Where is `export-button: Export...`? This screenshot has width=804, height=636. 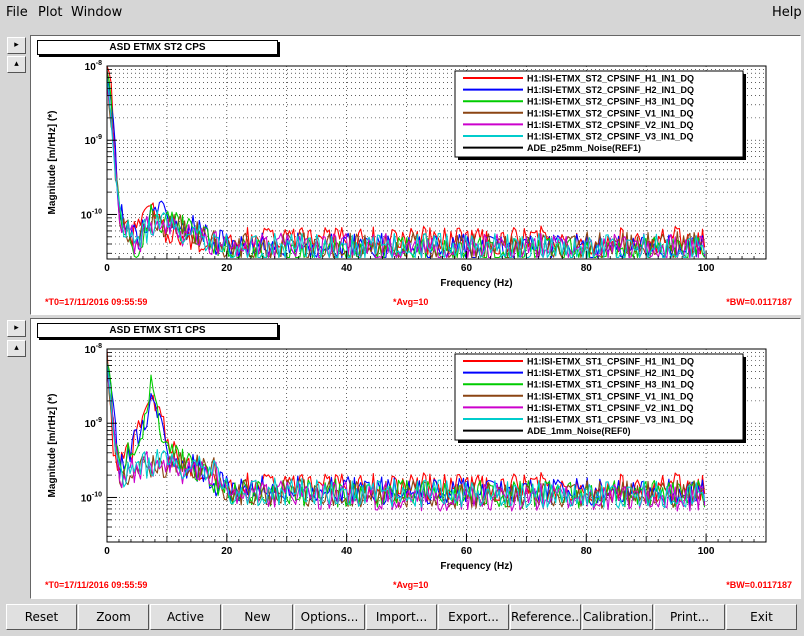 export-button: Export... is located at coordinates (473, 617).